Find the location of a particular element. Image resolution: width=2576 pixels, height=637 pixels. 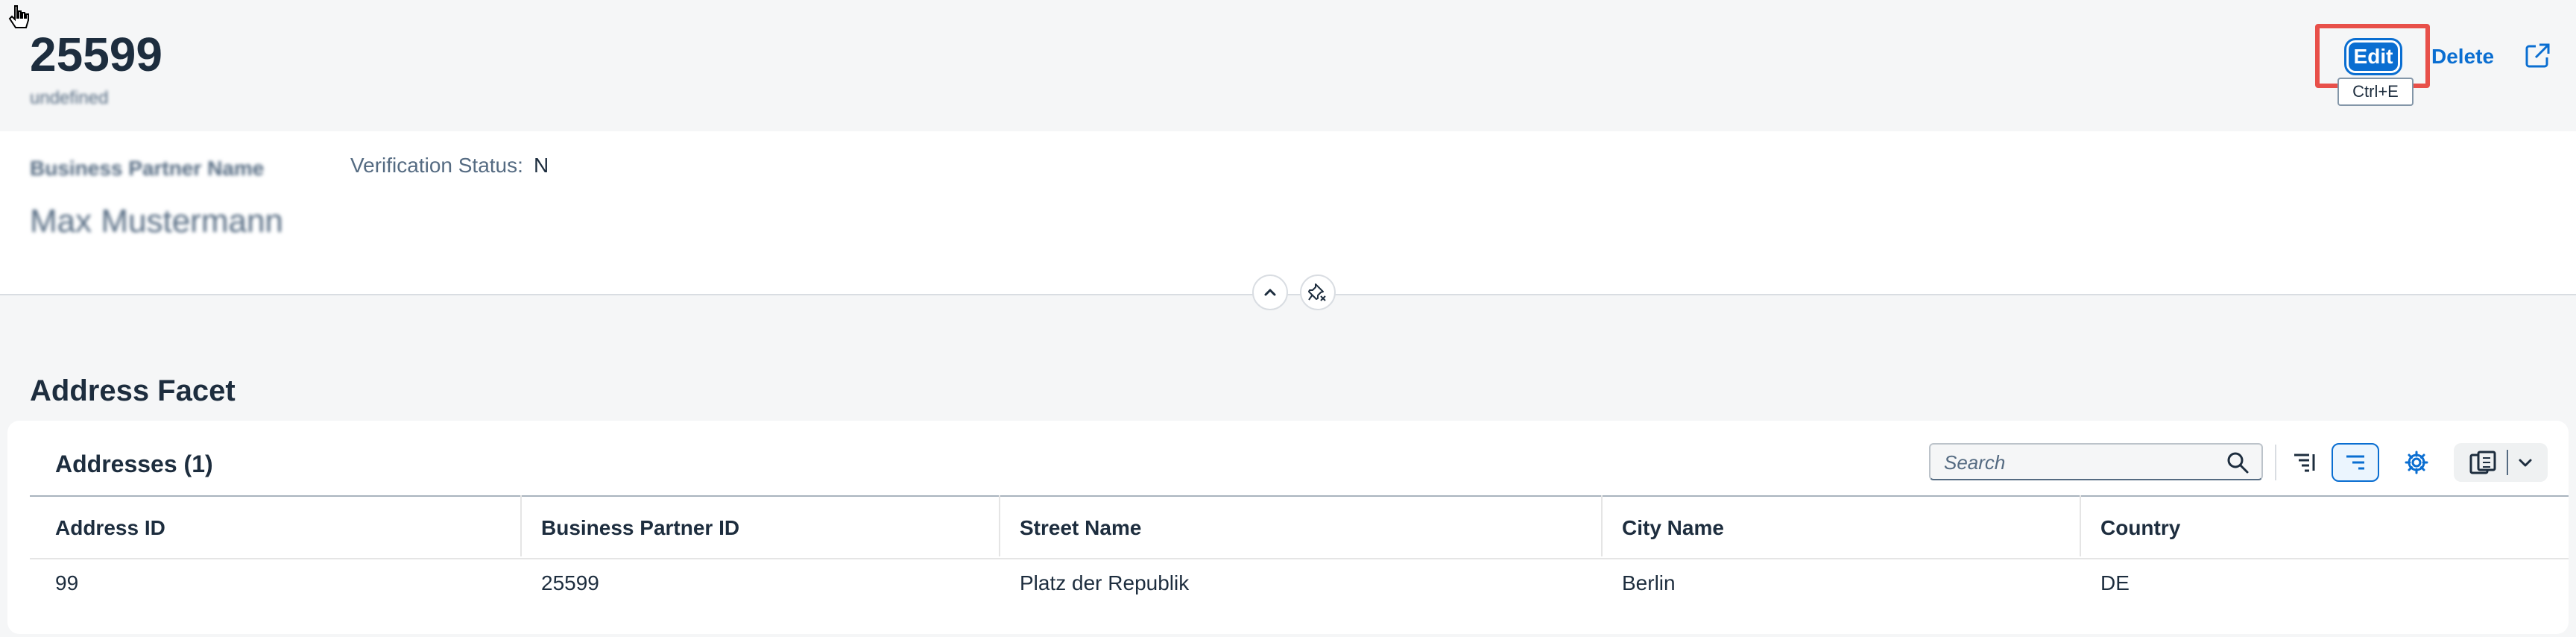

column-header-country: Country is located at coordinates (2140, 528).